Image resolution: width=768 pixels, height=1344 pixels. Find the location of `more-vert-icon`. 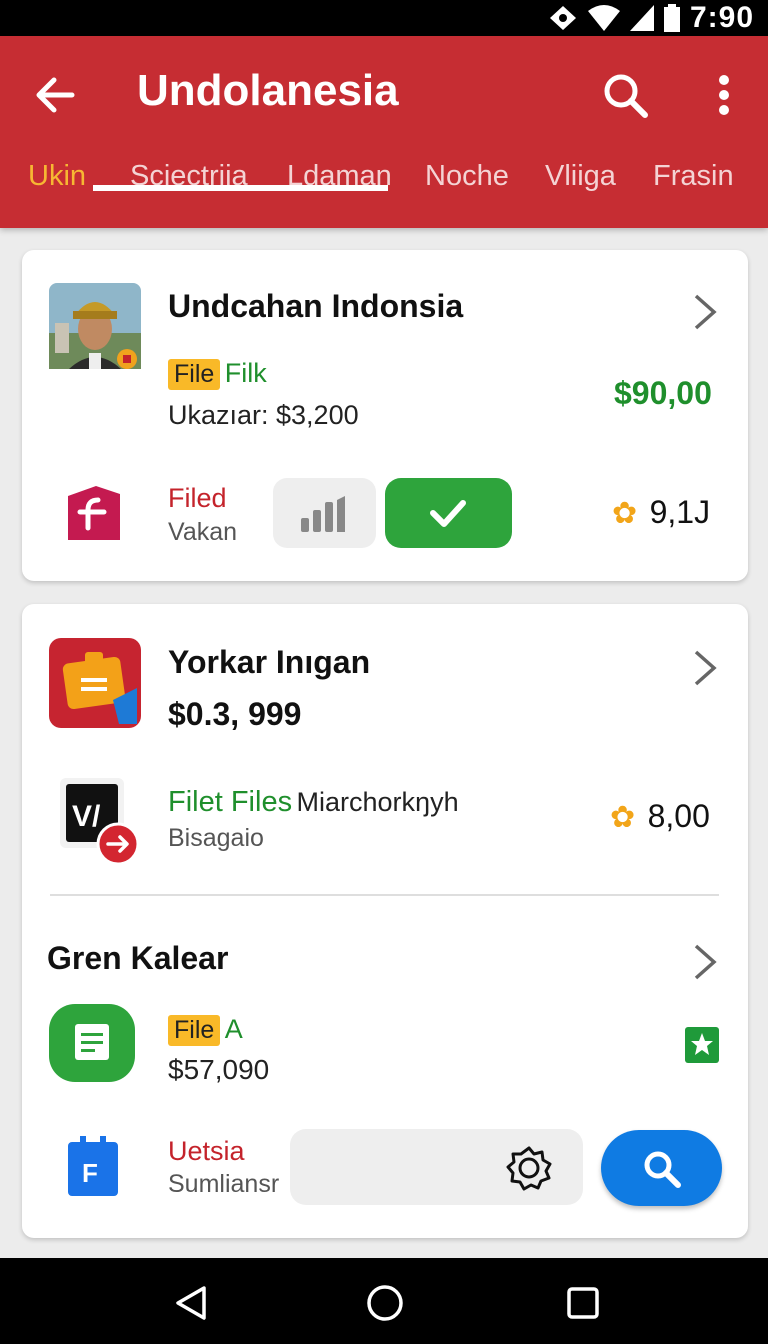

more-vert-icon is located at coordinates (724, 95).